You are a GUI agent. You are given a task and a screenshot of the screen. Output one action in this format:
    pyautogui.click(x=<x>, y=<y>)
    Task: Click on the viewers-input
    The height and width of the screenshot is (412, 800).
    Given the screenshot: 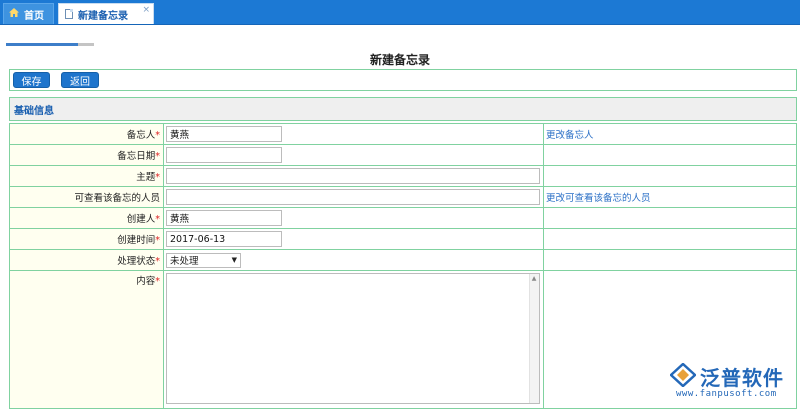 What is the action you would take?
    pyautogui.click(x=353, y=197)
    